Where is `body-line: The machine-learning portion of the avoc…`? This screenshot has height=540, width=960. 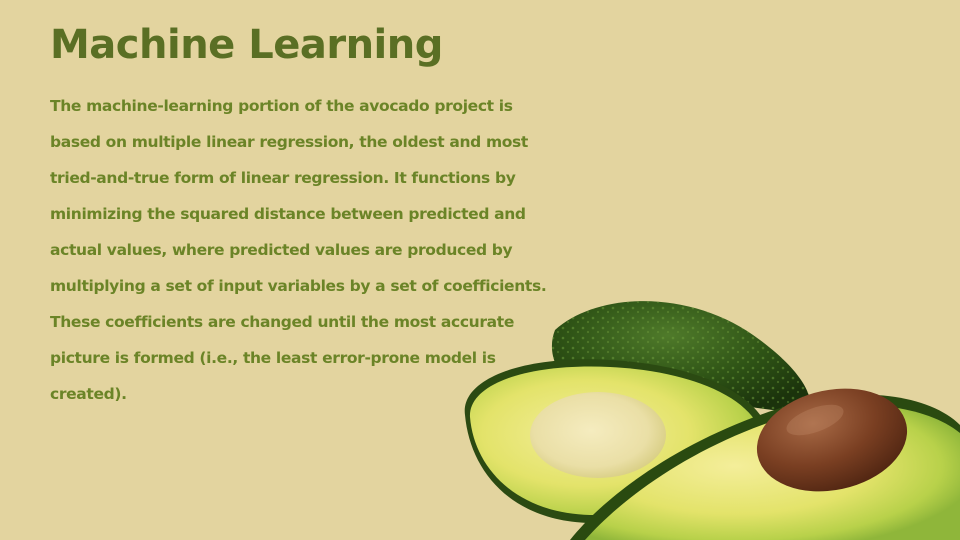
body-line: The machine-learning portion of the avoc… is located at coordinates (281, 106).